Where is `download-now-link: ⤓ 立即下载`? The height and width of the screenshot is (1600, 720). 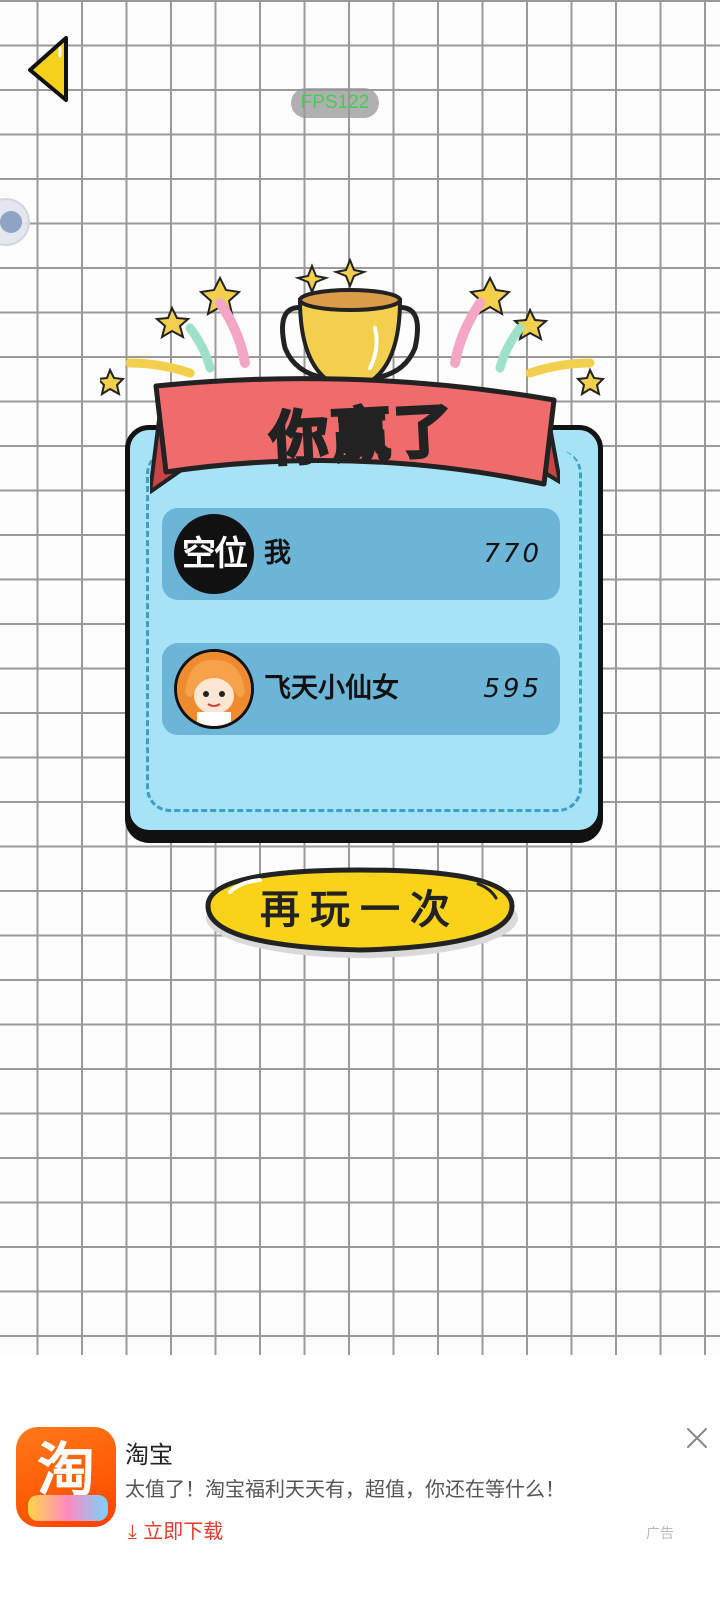
download-now-link: ⤓ 立即下载 is located at coordinates (175, 1529).